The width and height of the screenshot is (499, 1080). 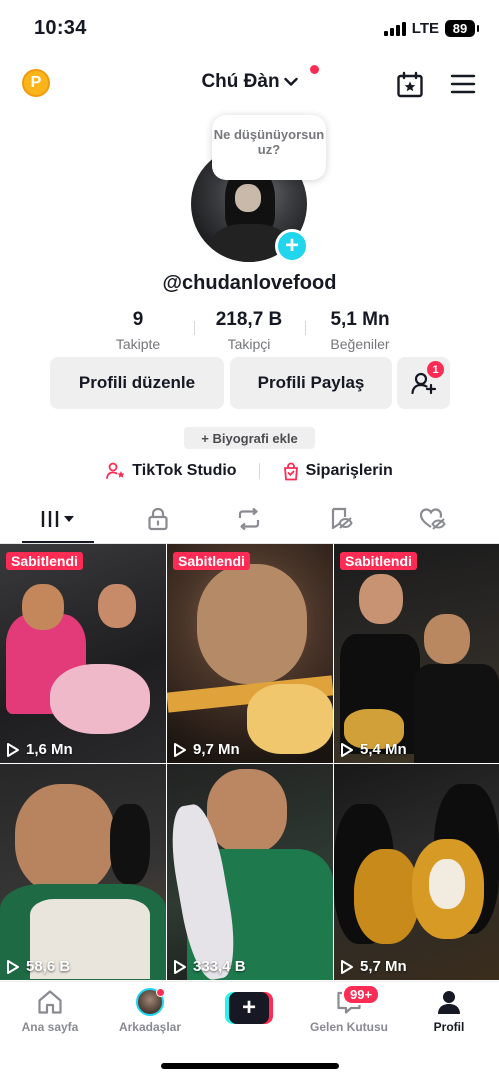 I want to click on view-count: 333,4 B, so click(x=209, y=966).